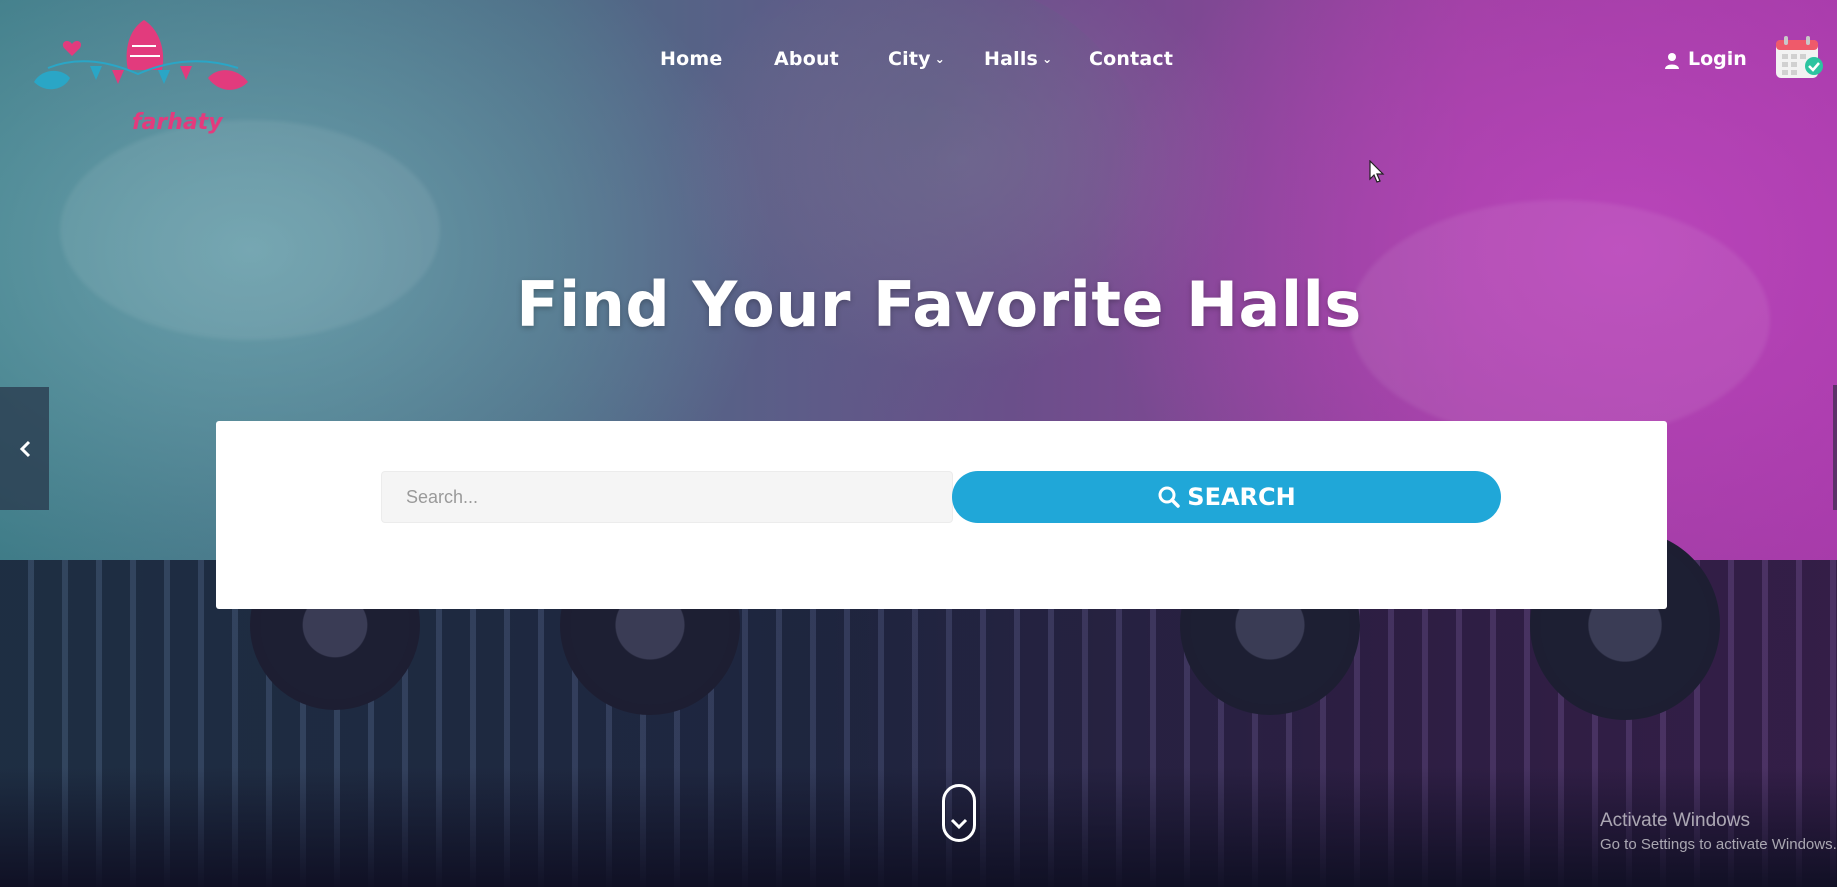  I want to click on slider-prev-button, so click(24, 448).